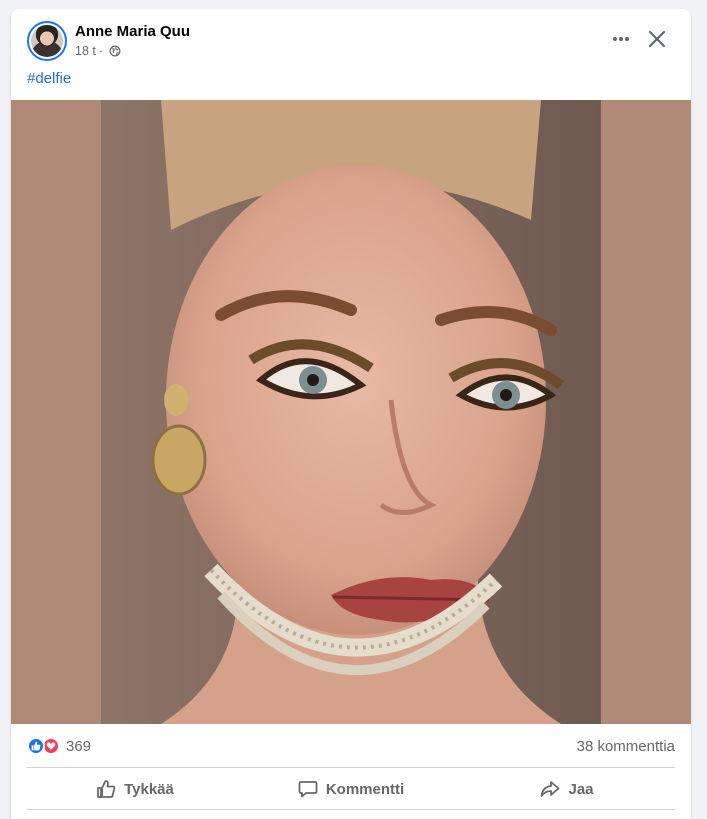 The height and width of the screenshot is (819, 707). Describe the element at coordinates (106, 789) in the screenshot. I see `thumbs-up-icon` at that location.